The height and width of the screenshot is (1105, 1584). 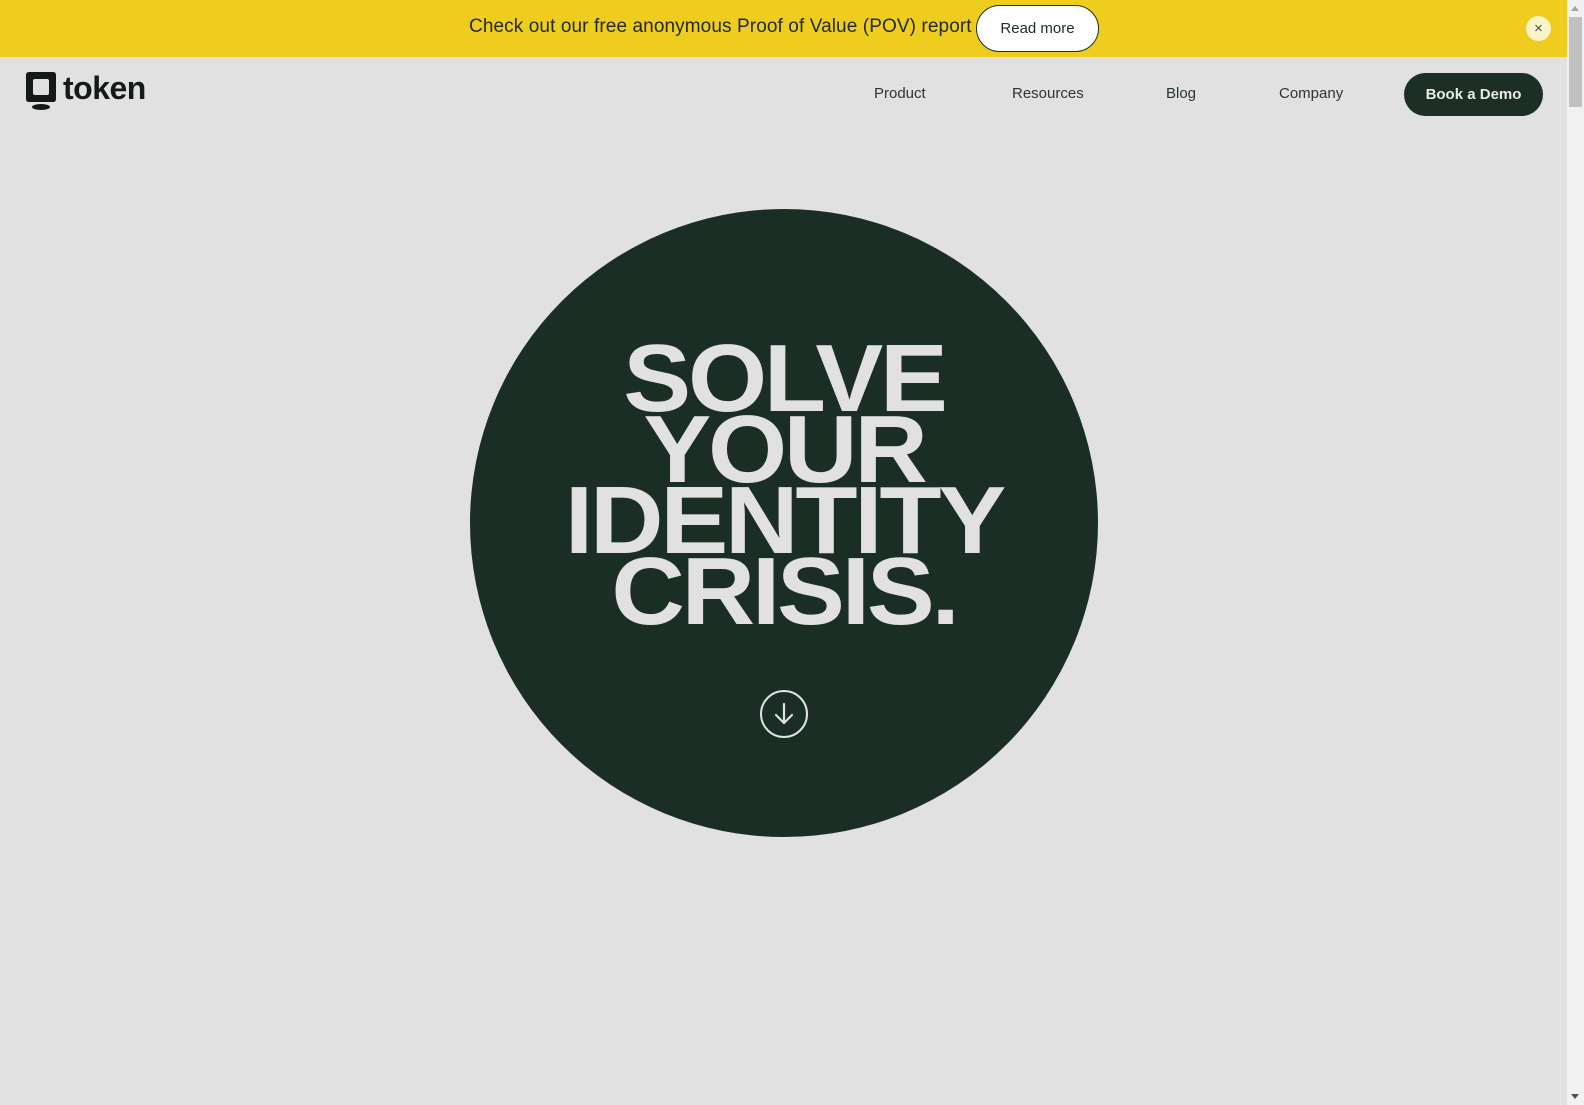 What do you see at coordinates (1181, 93) in the screenshot?
I see `nav-blog: Blog` at bounding box center [1181, 93].